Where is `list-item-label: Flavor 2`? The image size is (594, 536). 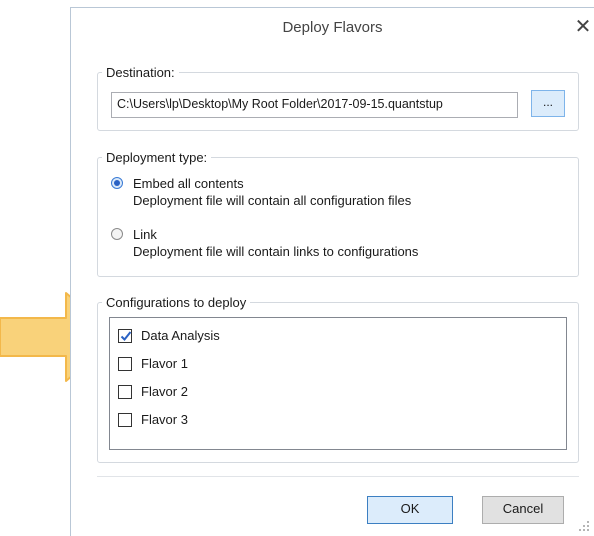
list-item-label: Flavor 2 is located at coordinates (164, 391).